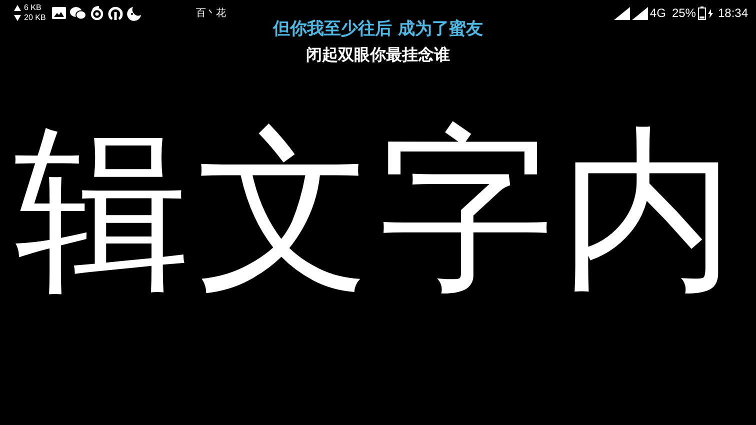  I want to click on network-type: 4G, so click(658, 13).